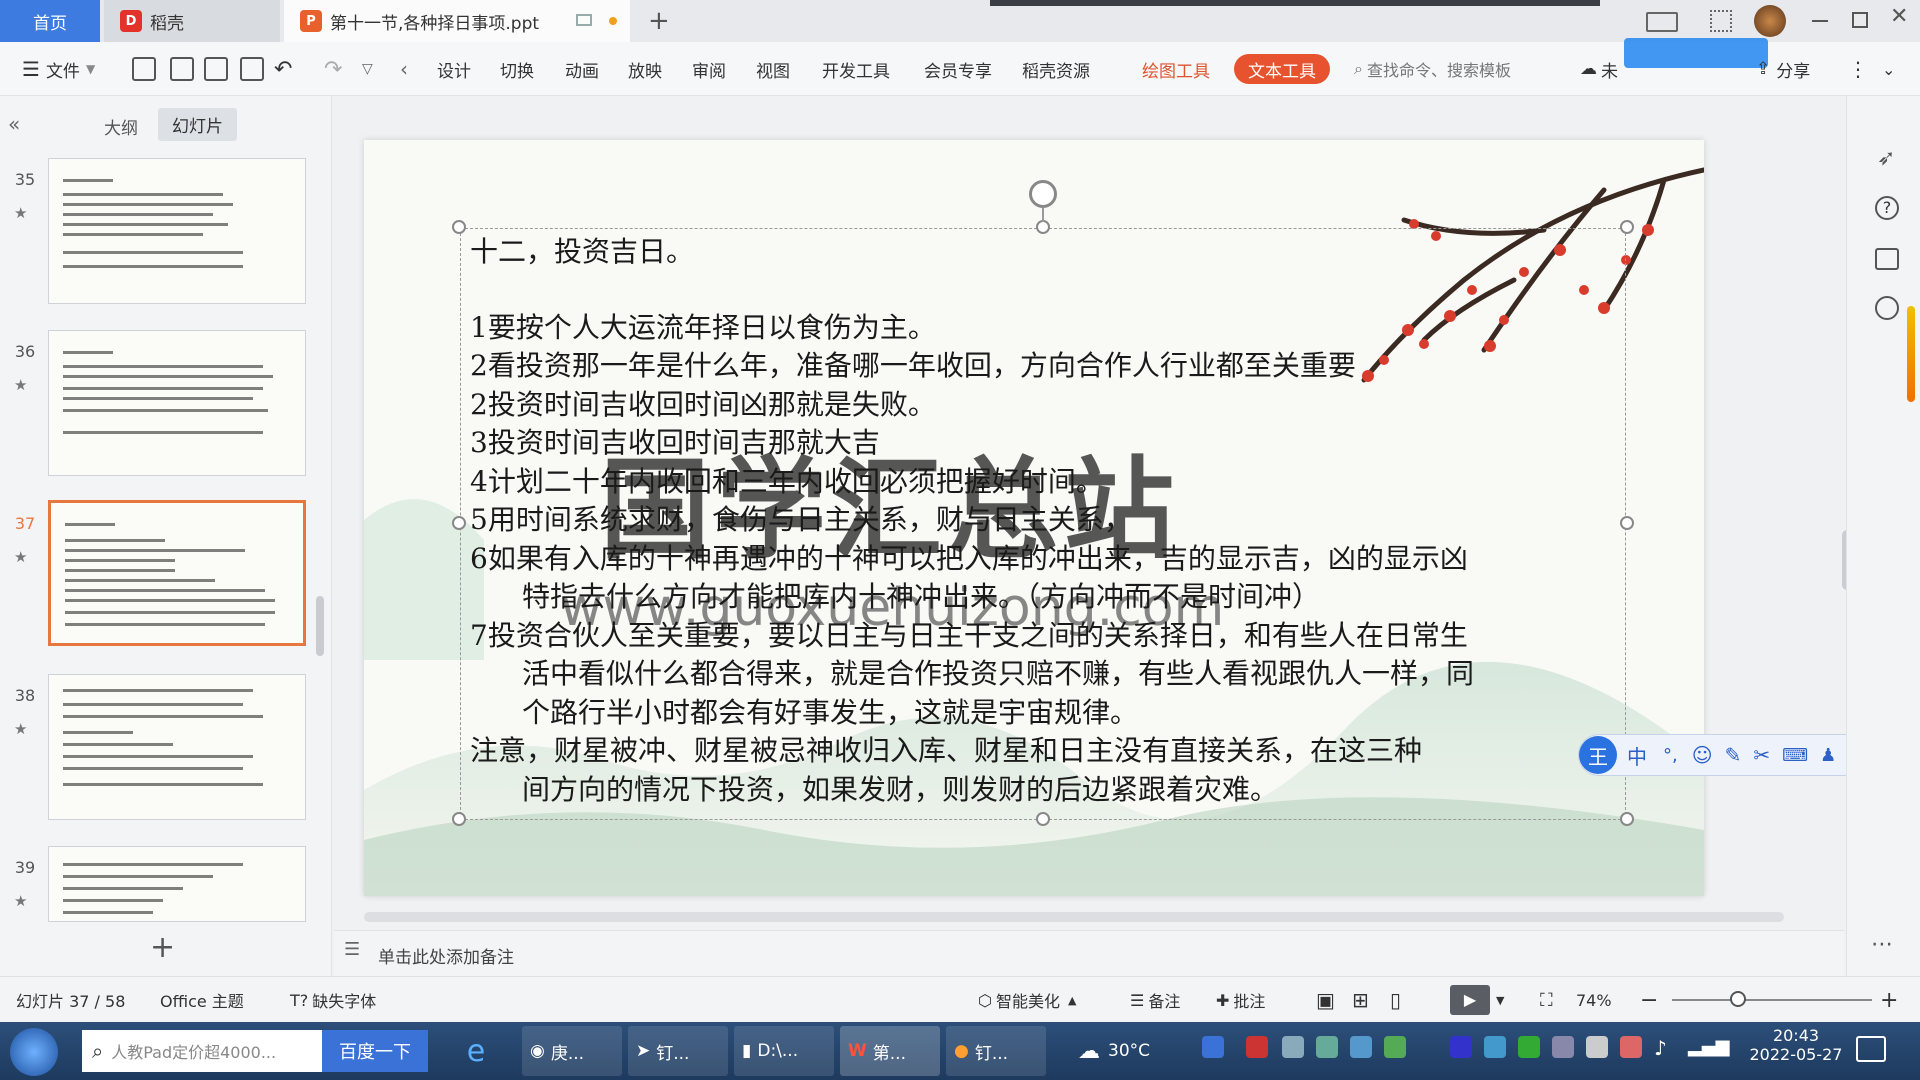 This screenshot has height=1080, width=1920. I want to click on undo-icon: ↶, so click(283, 69).